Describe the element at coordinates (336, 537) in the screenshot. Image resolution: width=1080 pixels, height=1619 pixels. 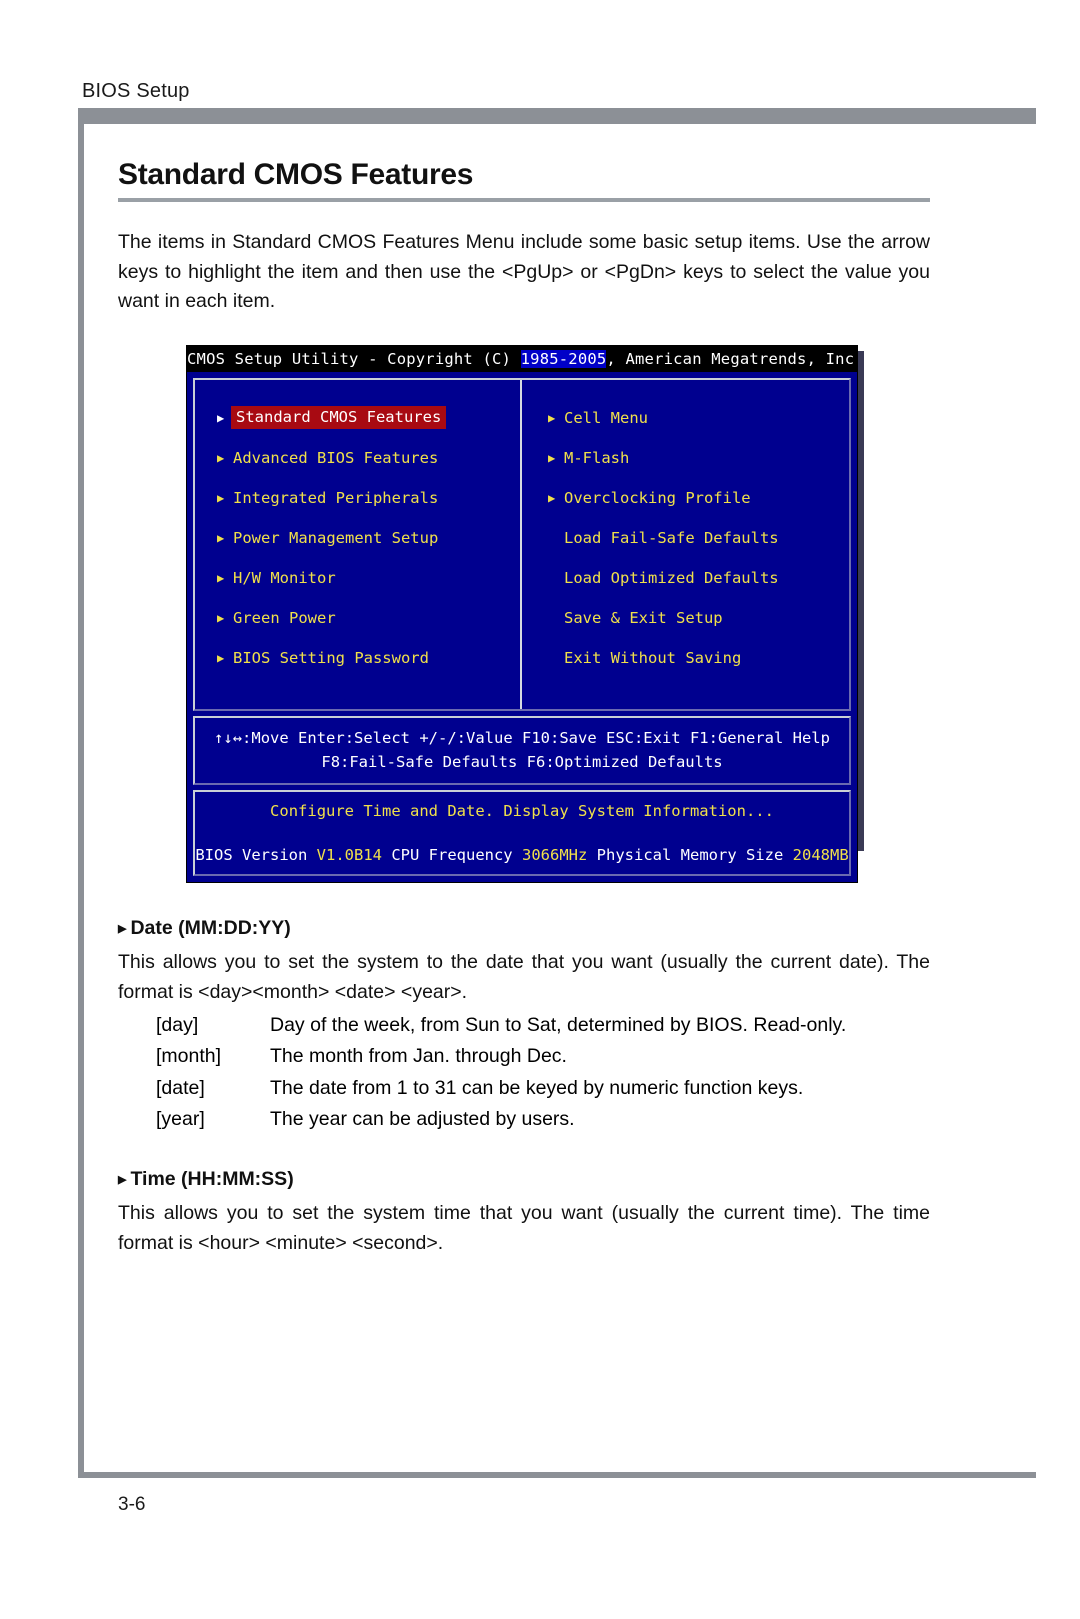
I see `bios-menu-item-label: Power Management Setup` at that location.